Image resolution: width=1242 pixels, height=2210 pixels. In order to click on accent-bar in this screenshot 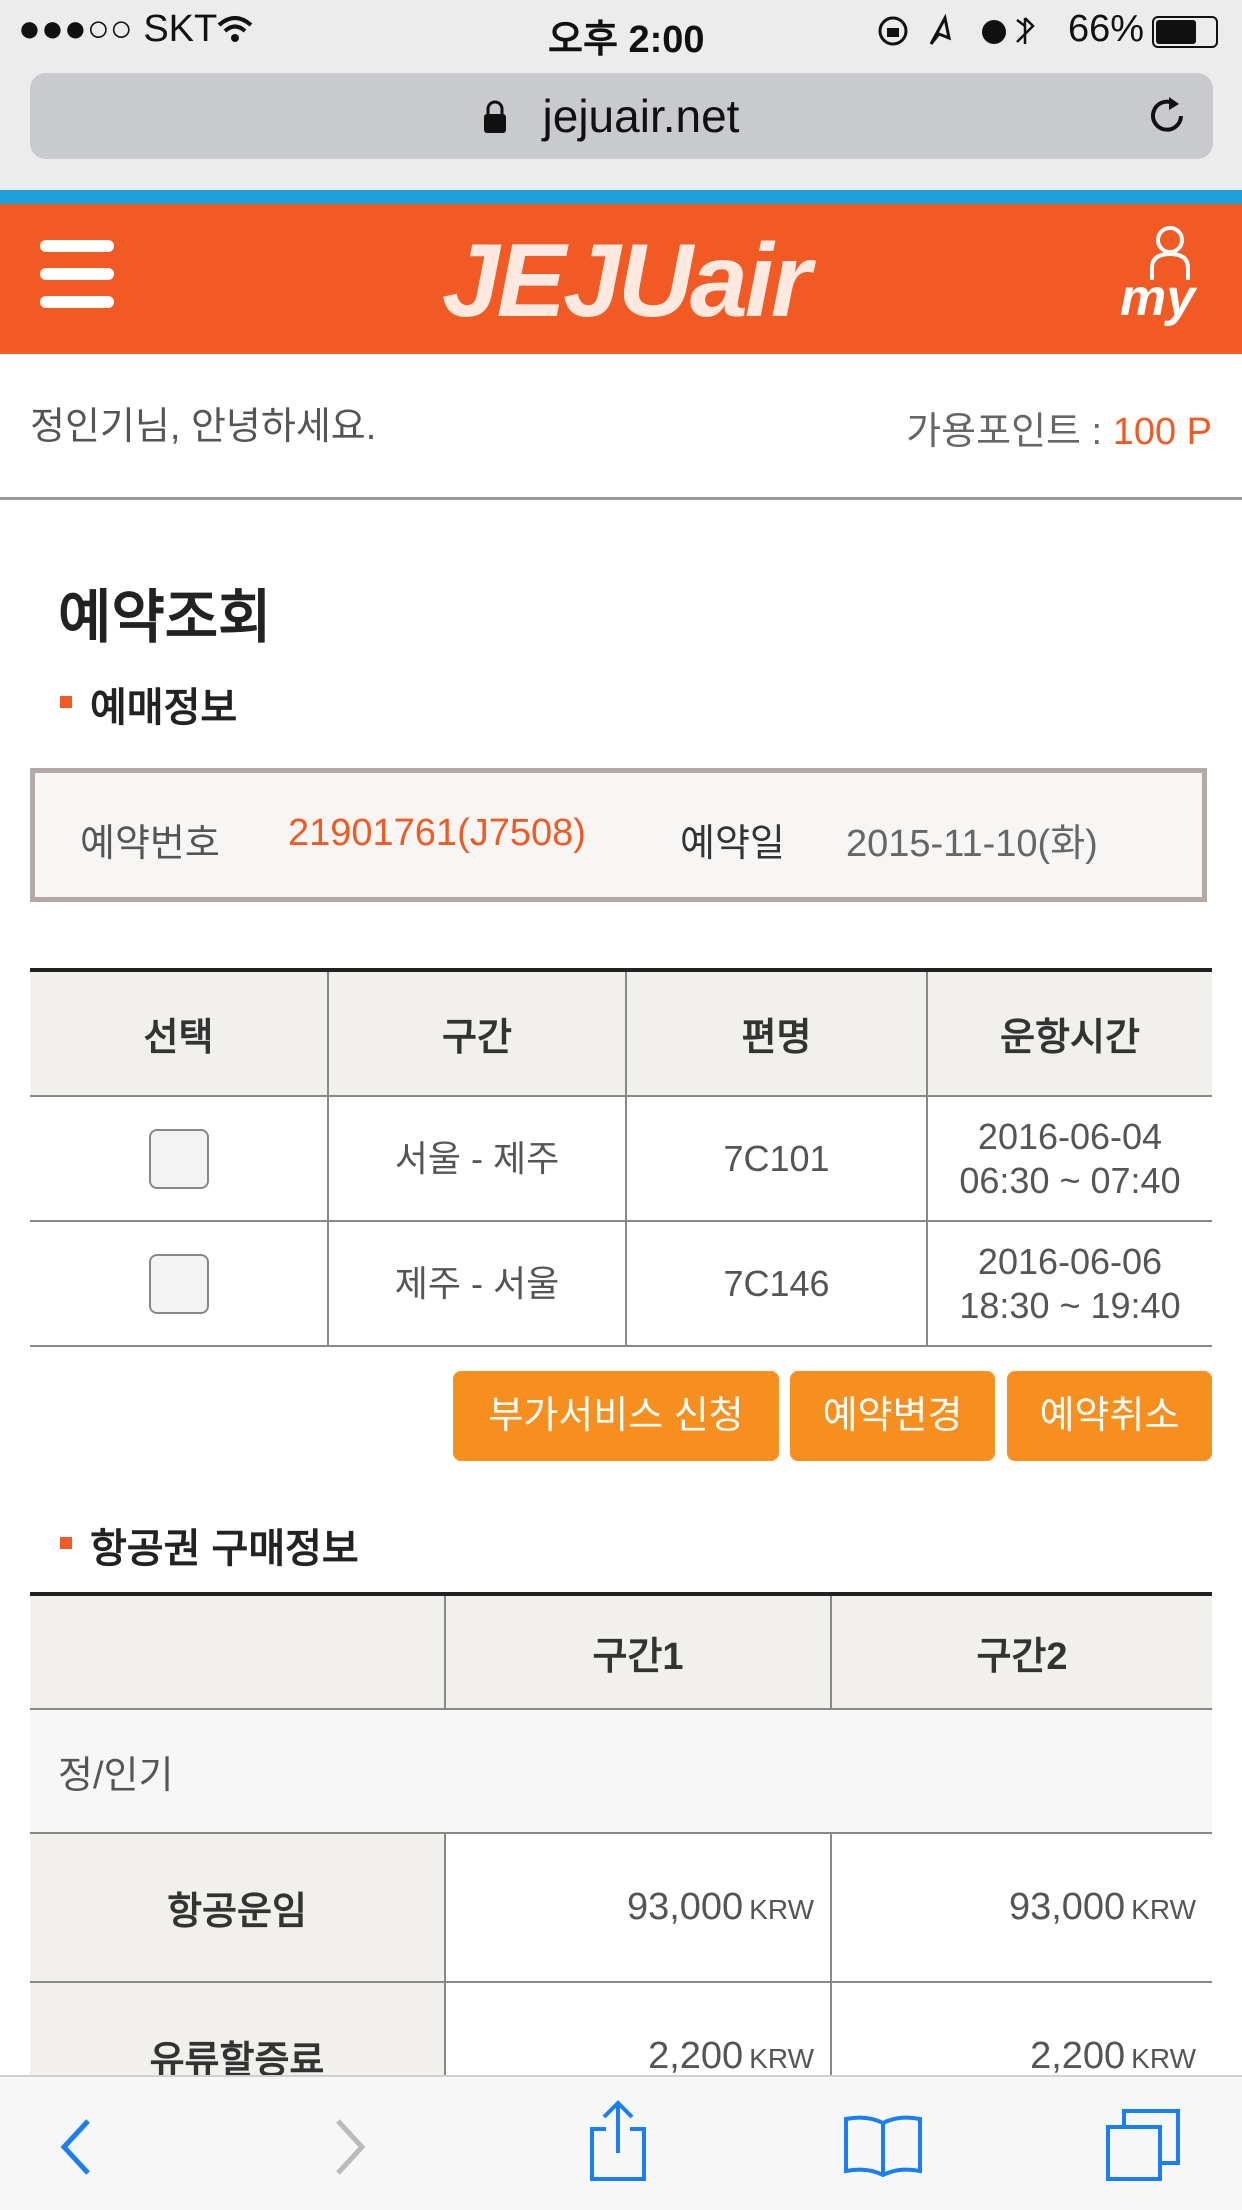, I will do `click(621, 197)`.